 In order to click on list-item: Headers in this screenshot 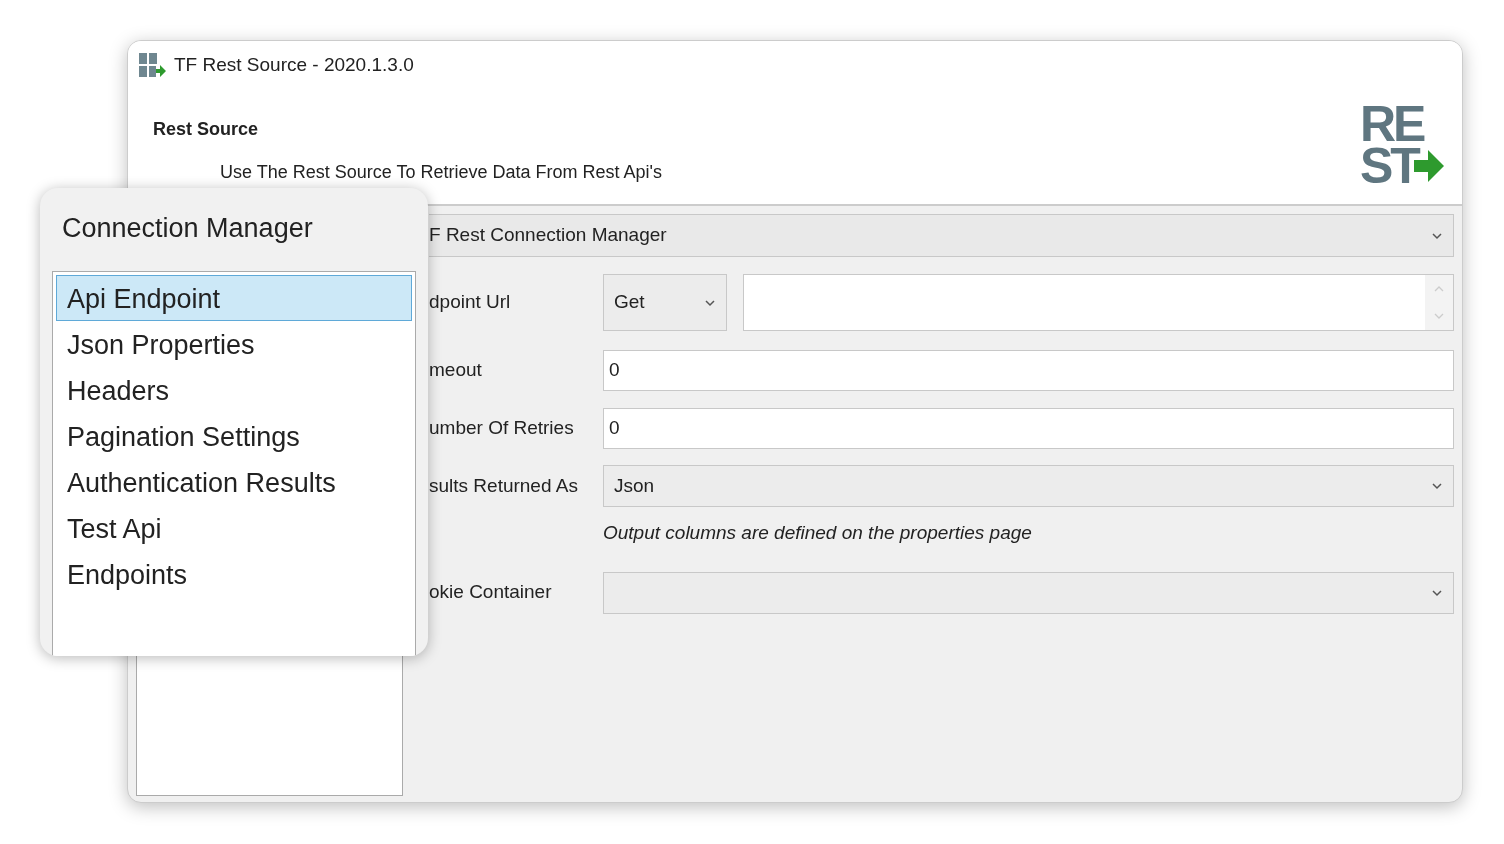, I will do `click(234, 389)`.